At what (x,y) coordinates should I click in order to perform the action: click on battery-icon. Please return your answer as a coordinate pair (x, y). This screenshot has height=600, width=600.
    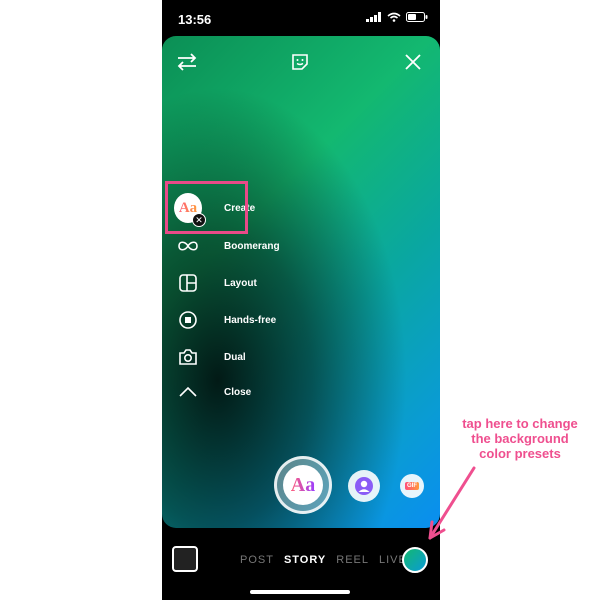
    Looking at the image, I should click on (417, 17).